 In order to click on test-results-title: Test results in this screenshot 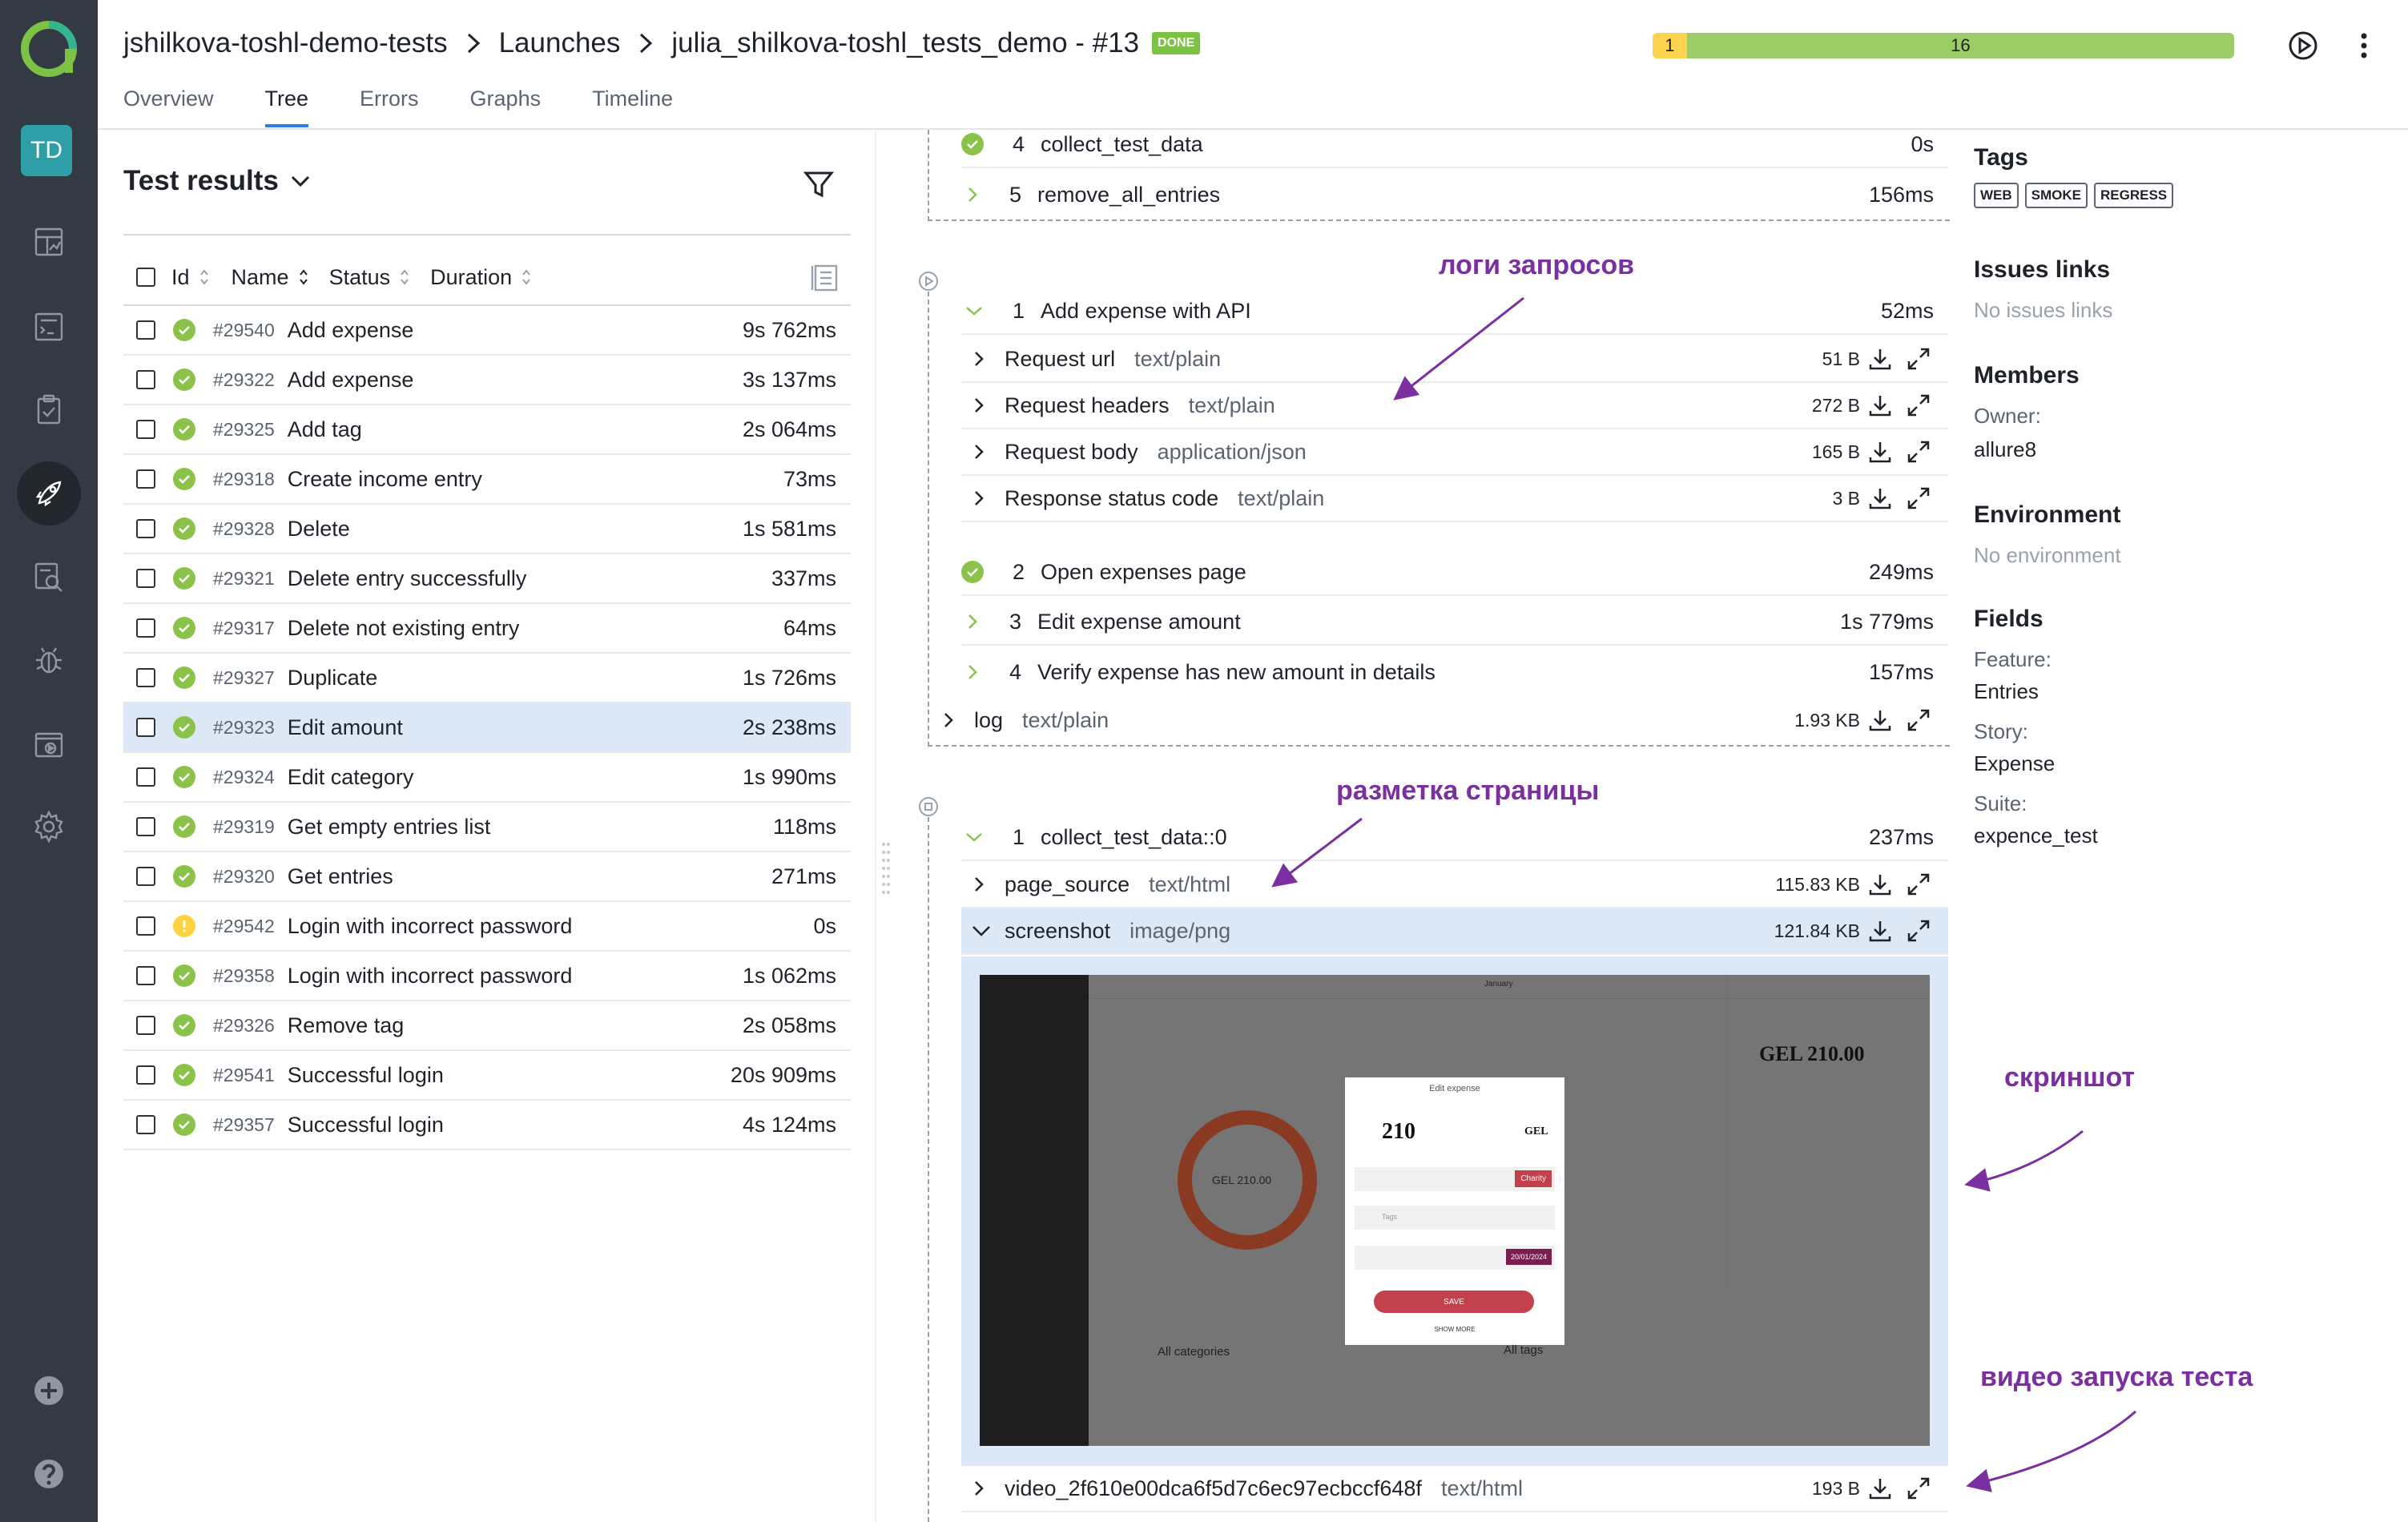, I will do `click(217, 181)`.